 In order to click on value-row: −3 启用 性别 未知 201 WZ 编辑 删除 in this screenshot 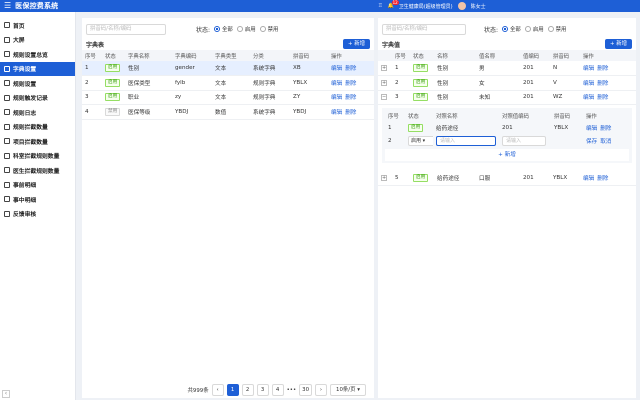, I will do `click(507, 97)`.